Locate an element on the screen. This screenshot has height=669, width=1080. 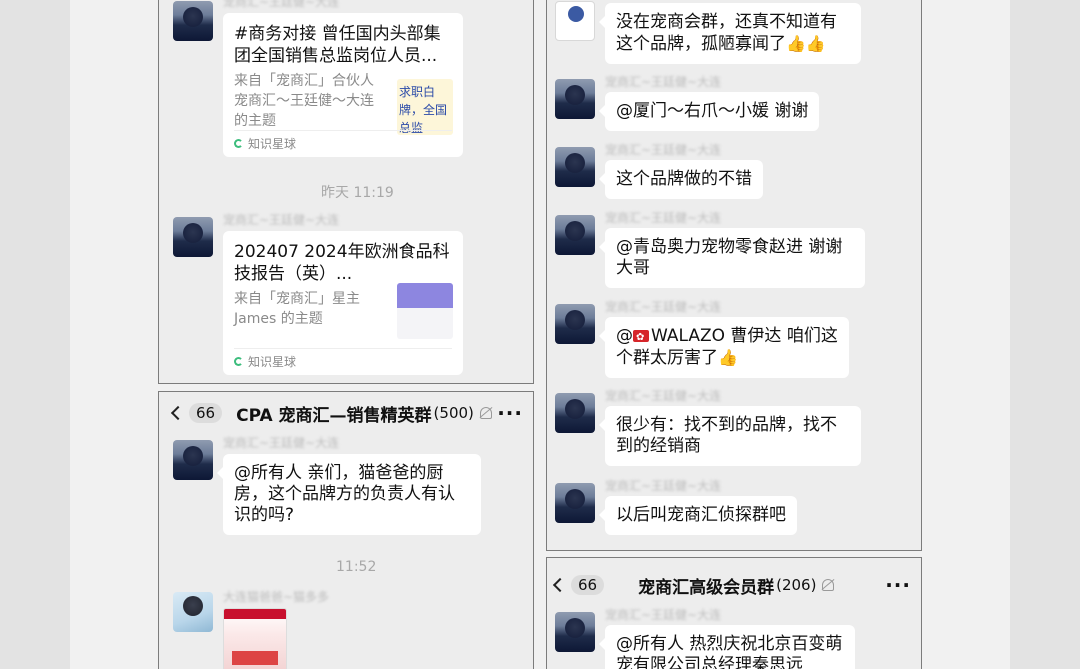
group-title: CPA 宠商汇—销售精英群 is located at coordinates (334, 415).